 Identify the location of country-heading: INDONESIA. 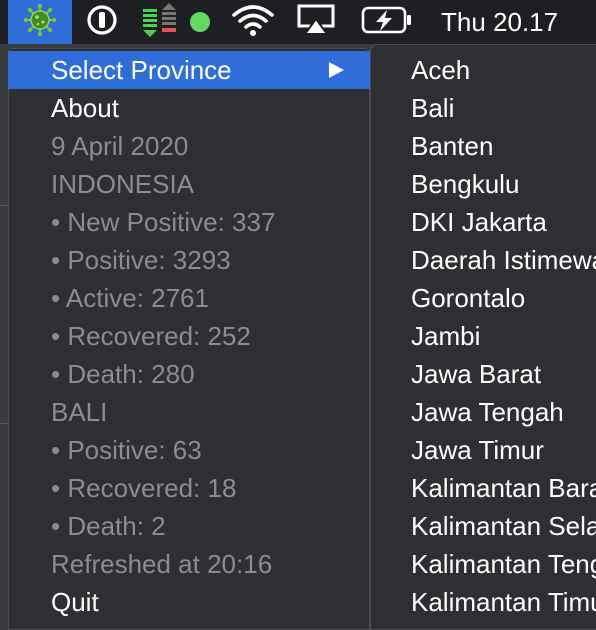
(123, 184).